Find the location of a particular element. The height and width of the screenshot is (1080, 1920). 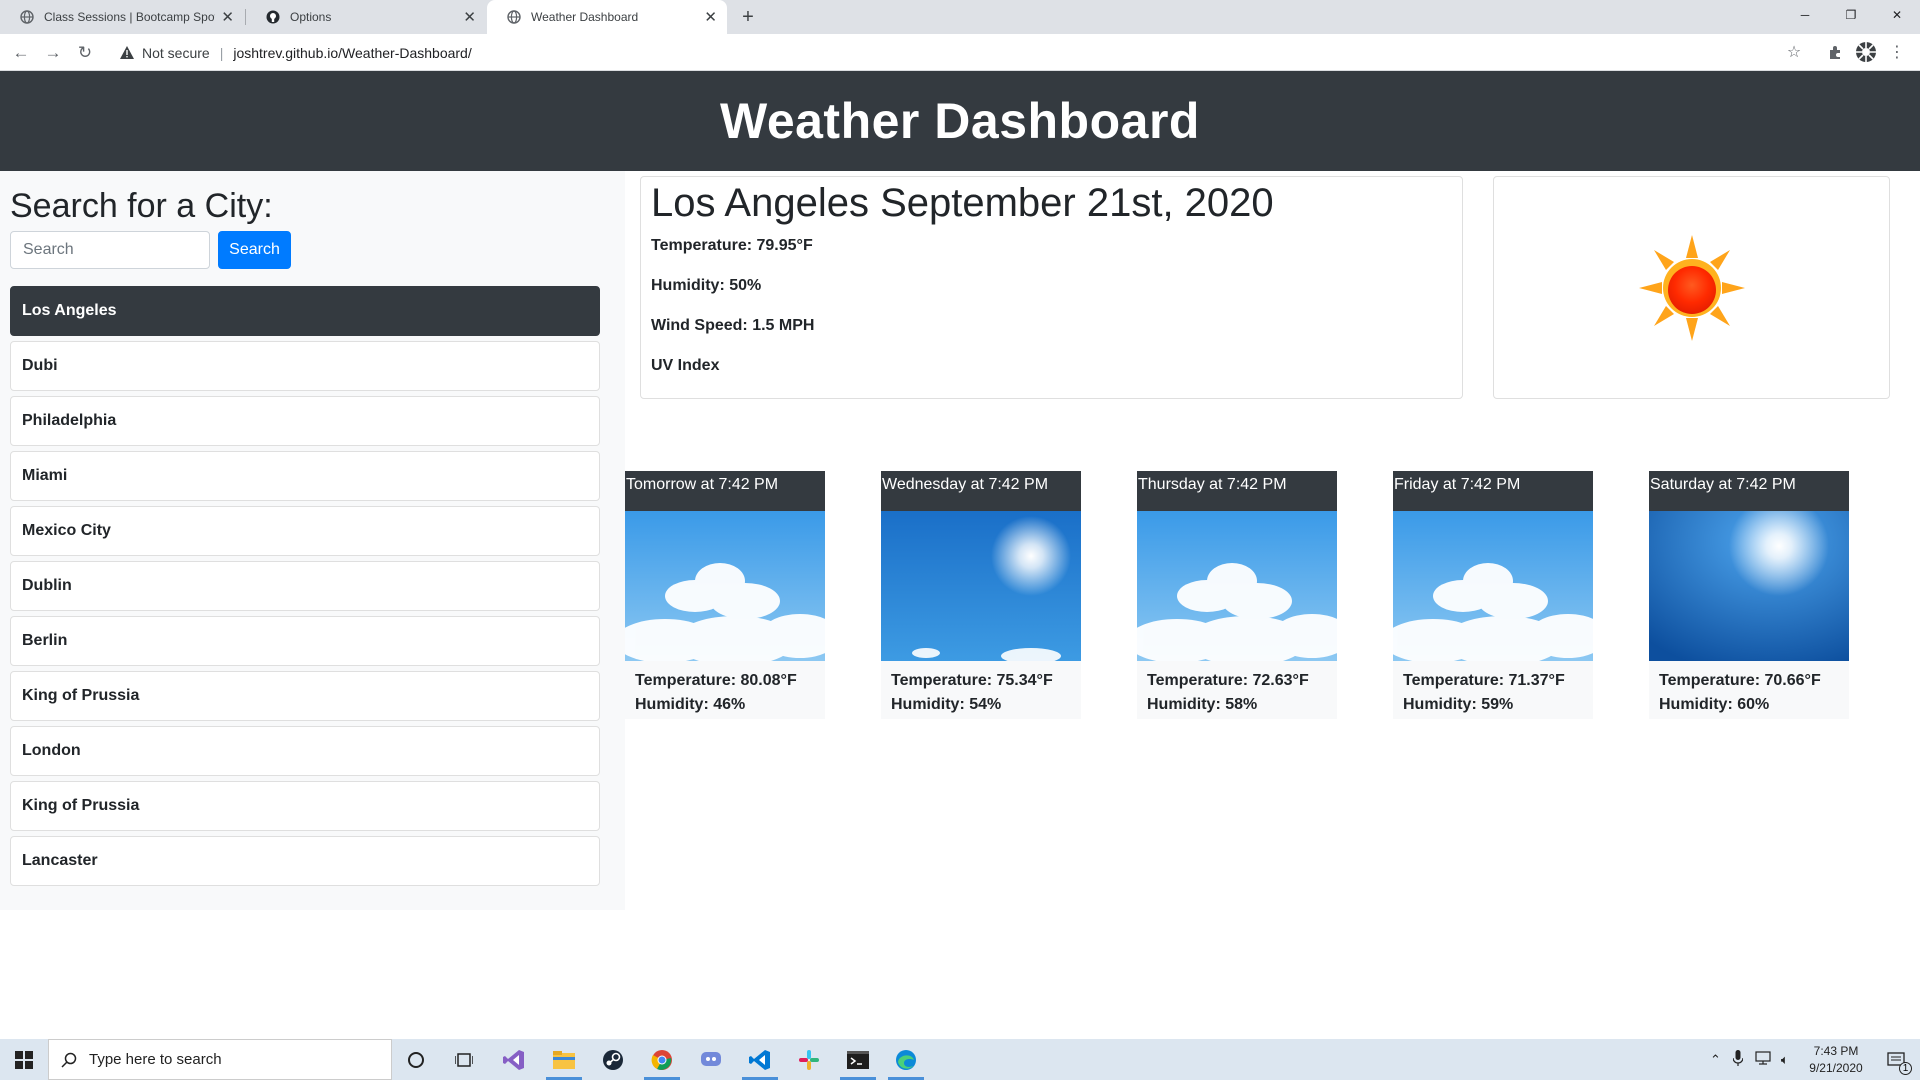

new-tab-button: + is located at coordinates (748, 17).